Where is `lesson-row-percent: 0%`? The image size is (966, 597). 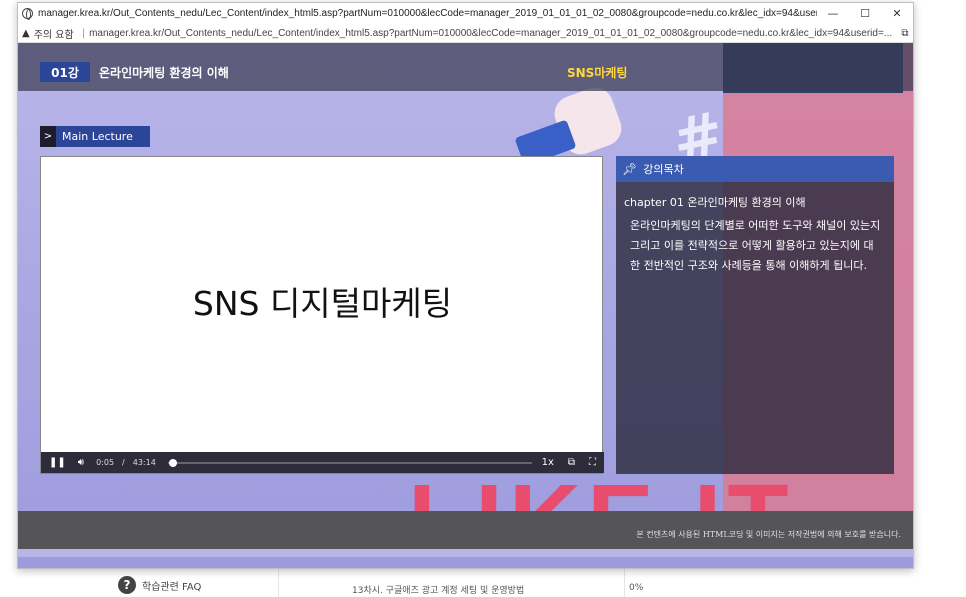
lesson-row-percent: 0% is located at coordinates (636, 588).